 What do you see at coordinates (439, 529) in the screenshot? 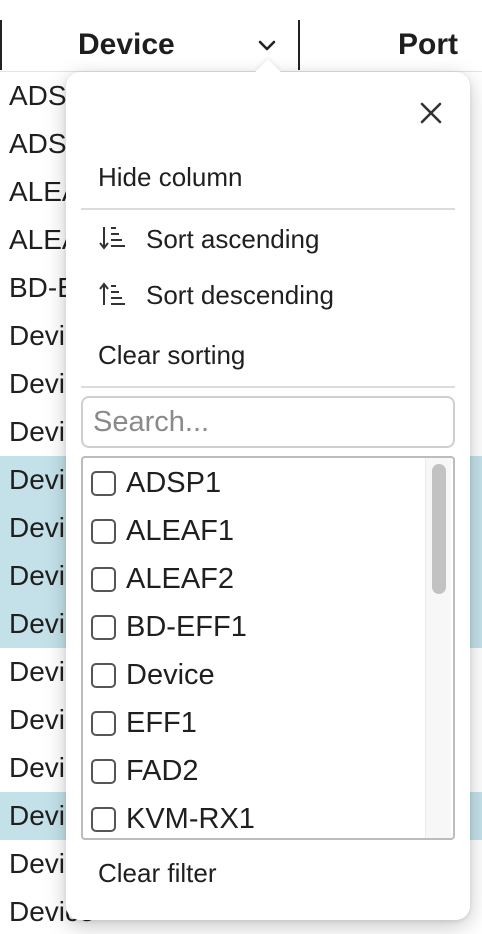
I see `scrollbar-thumb` at bounding box center [439, 529].